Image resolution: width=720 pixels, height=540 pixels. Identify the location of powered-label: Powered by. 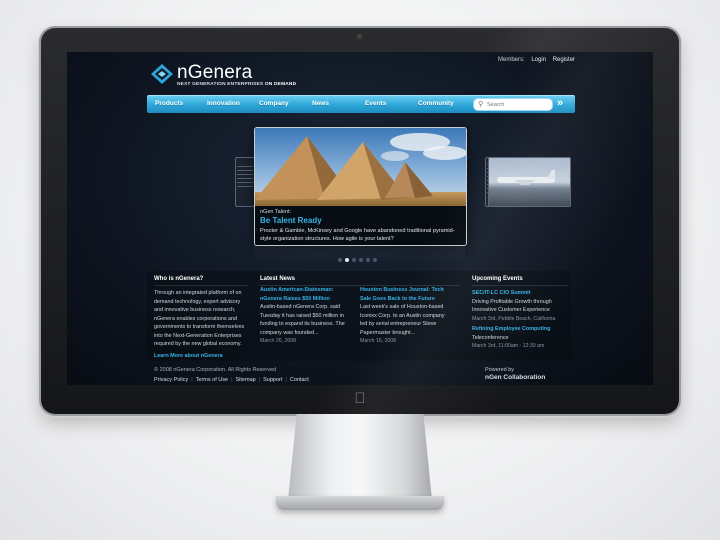
(500, 370).